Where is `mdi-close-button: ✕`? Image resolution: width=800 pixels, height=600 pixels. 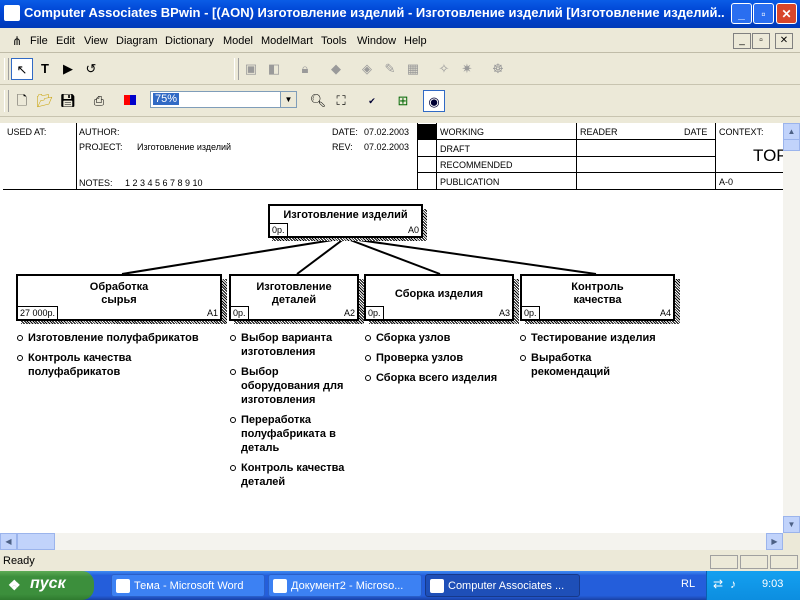
mdi-close-button: ✕ is located at coordinates (784, 41).